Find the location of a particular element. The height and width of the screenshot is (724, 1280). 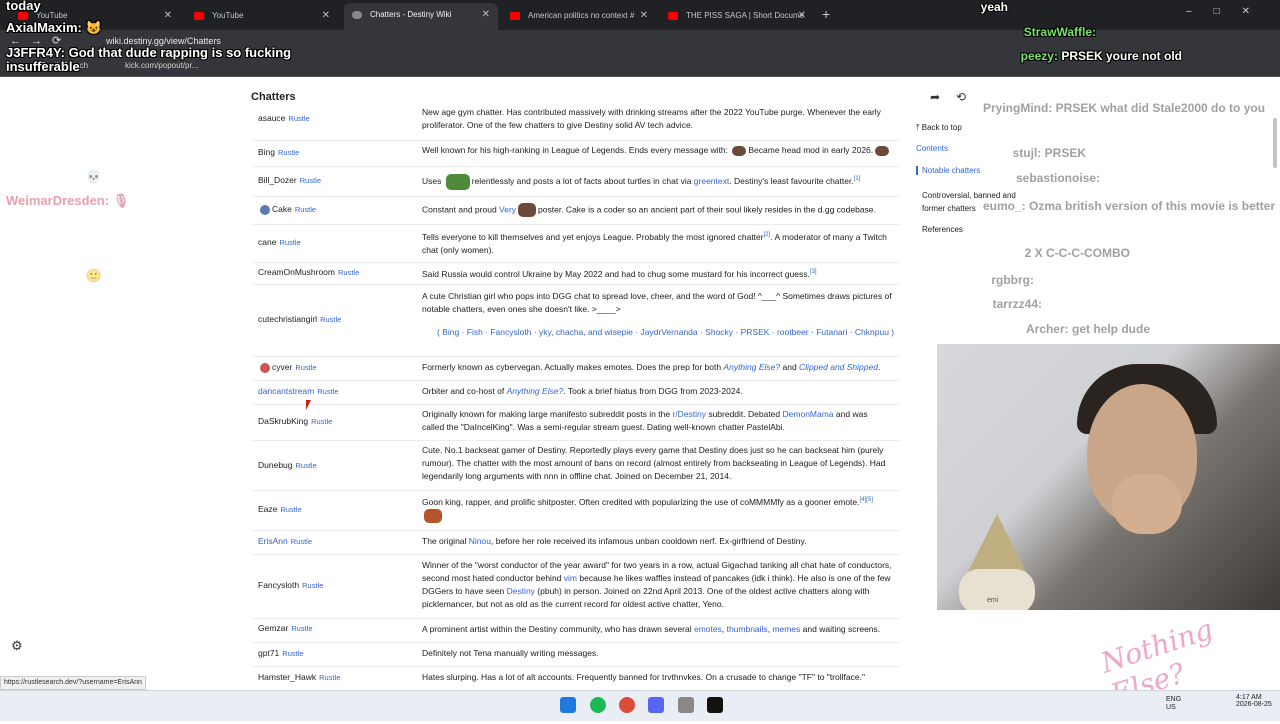

back-to-top-link: ⤒ Back to top is located at coordinates (939, 128).